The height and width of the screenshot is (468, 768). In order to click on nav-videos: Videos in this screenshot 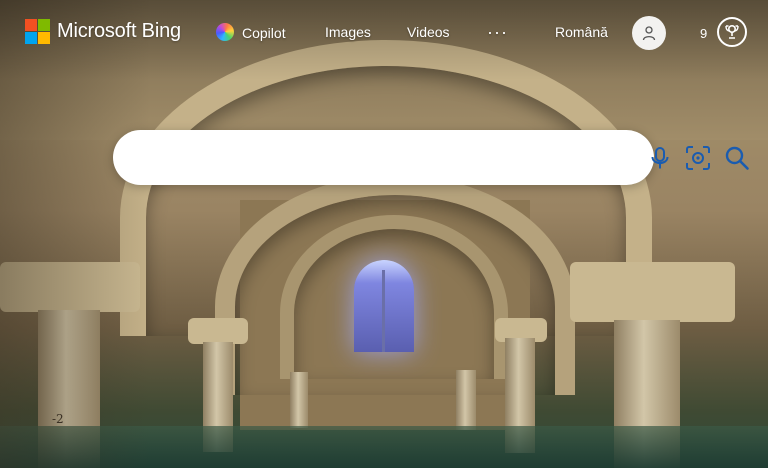, I will do `click(428, 32)`.